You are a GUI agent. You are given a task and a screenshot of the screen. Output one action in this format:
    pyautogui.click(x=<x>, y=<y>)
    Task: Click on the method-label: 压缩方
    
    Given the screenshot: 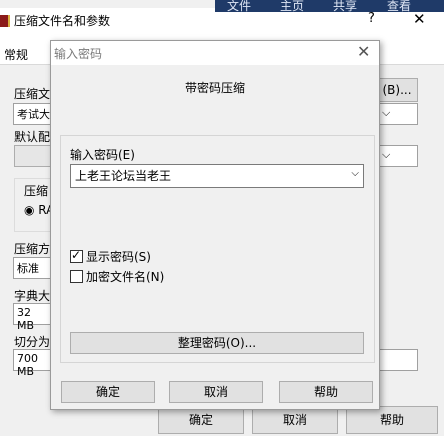 What is the action you would take?
    pyautogui.click(x=32, y=249)
    